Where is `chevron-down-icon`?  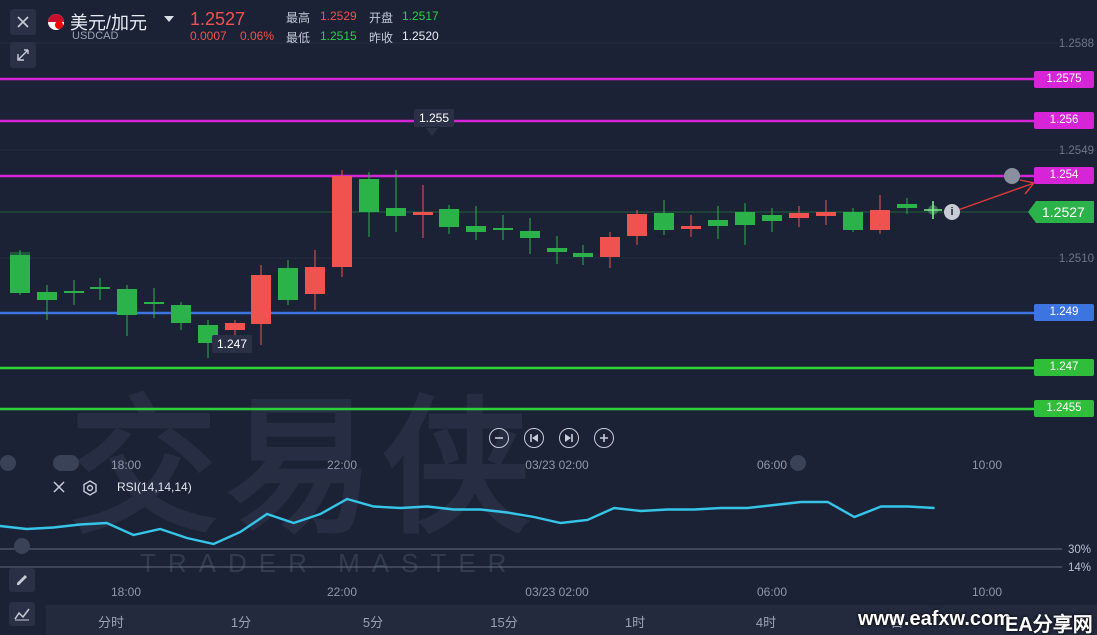 chevron-down-icon is located at coordinates (169, 19).